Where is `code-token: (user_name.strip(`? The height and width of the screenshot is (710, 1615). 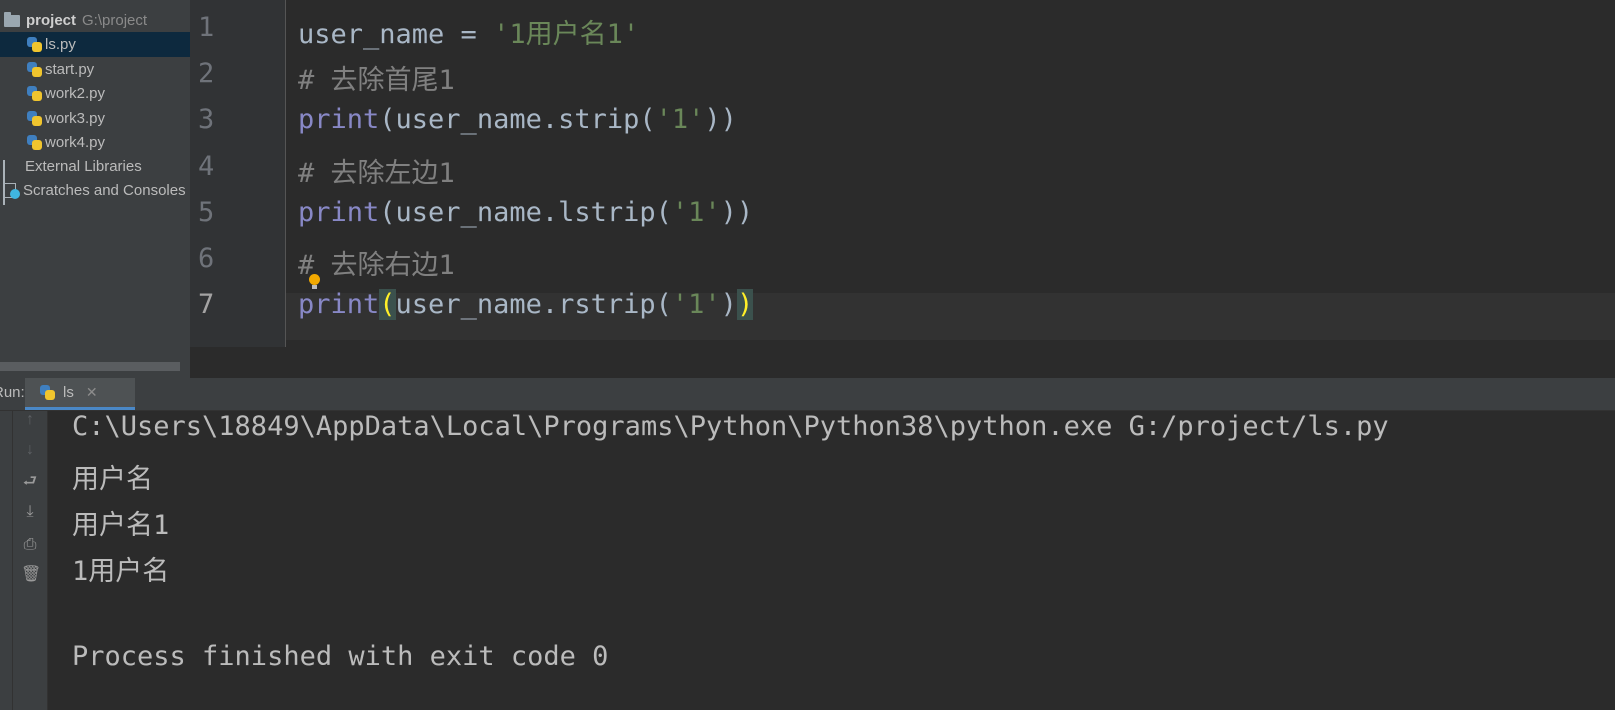
code-token: (user_name.strip( is located at coordinates (517, 120).